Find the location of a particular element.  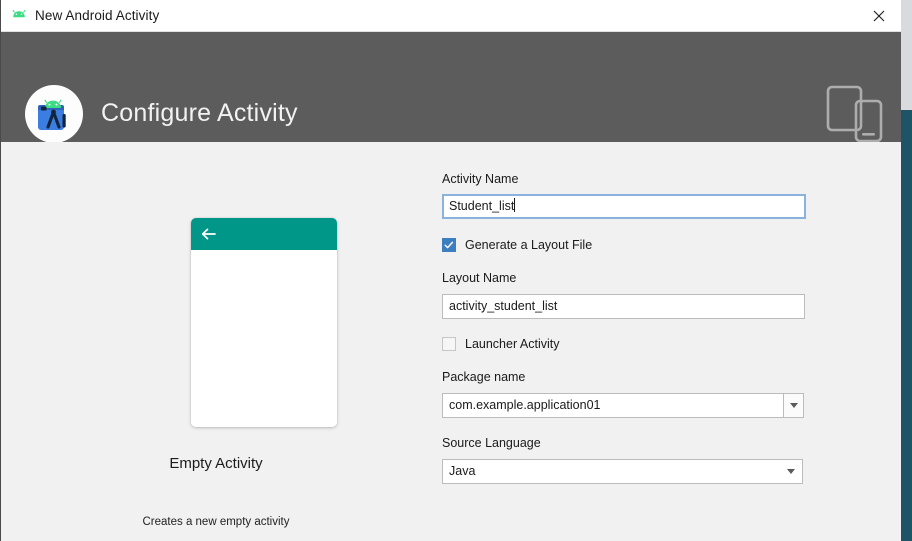

dialog-title-bar: New Android Activity is located at coordinates (451, 16).